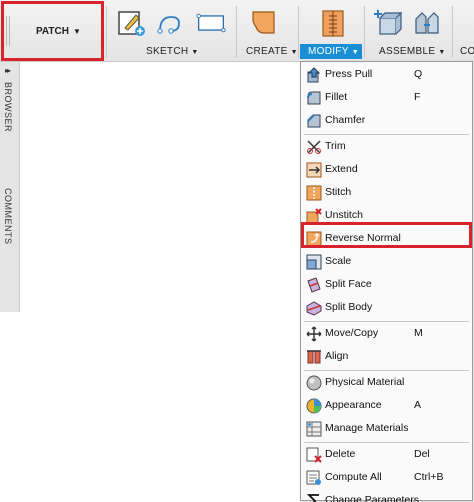 The height and width of the screenshot is (502, 474). What do you see at coordinates (8, 70) in the screenshot?
I see `expand-panel-icon: ▸▸` at bounding box center [8, 70].